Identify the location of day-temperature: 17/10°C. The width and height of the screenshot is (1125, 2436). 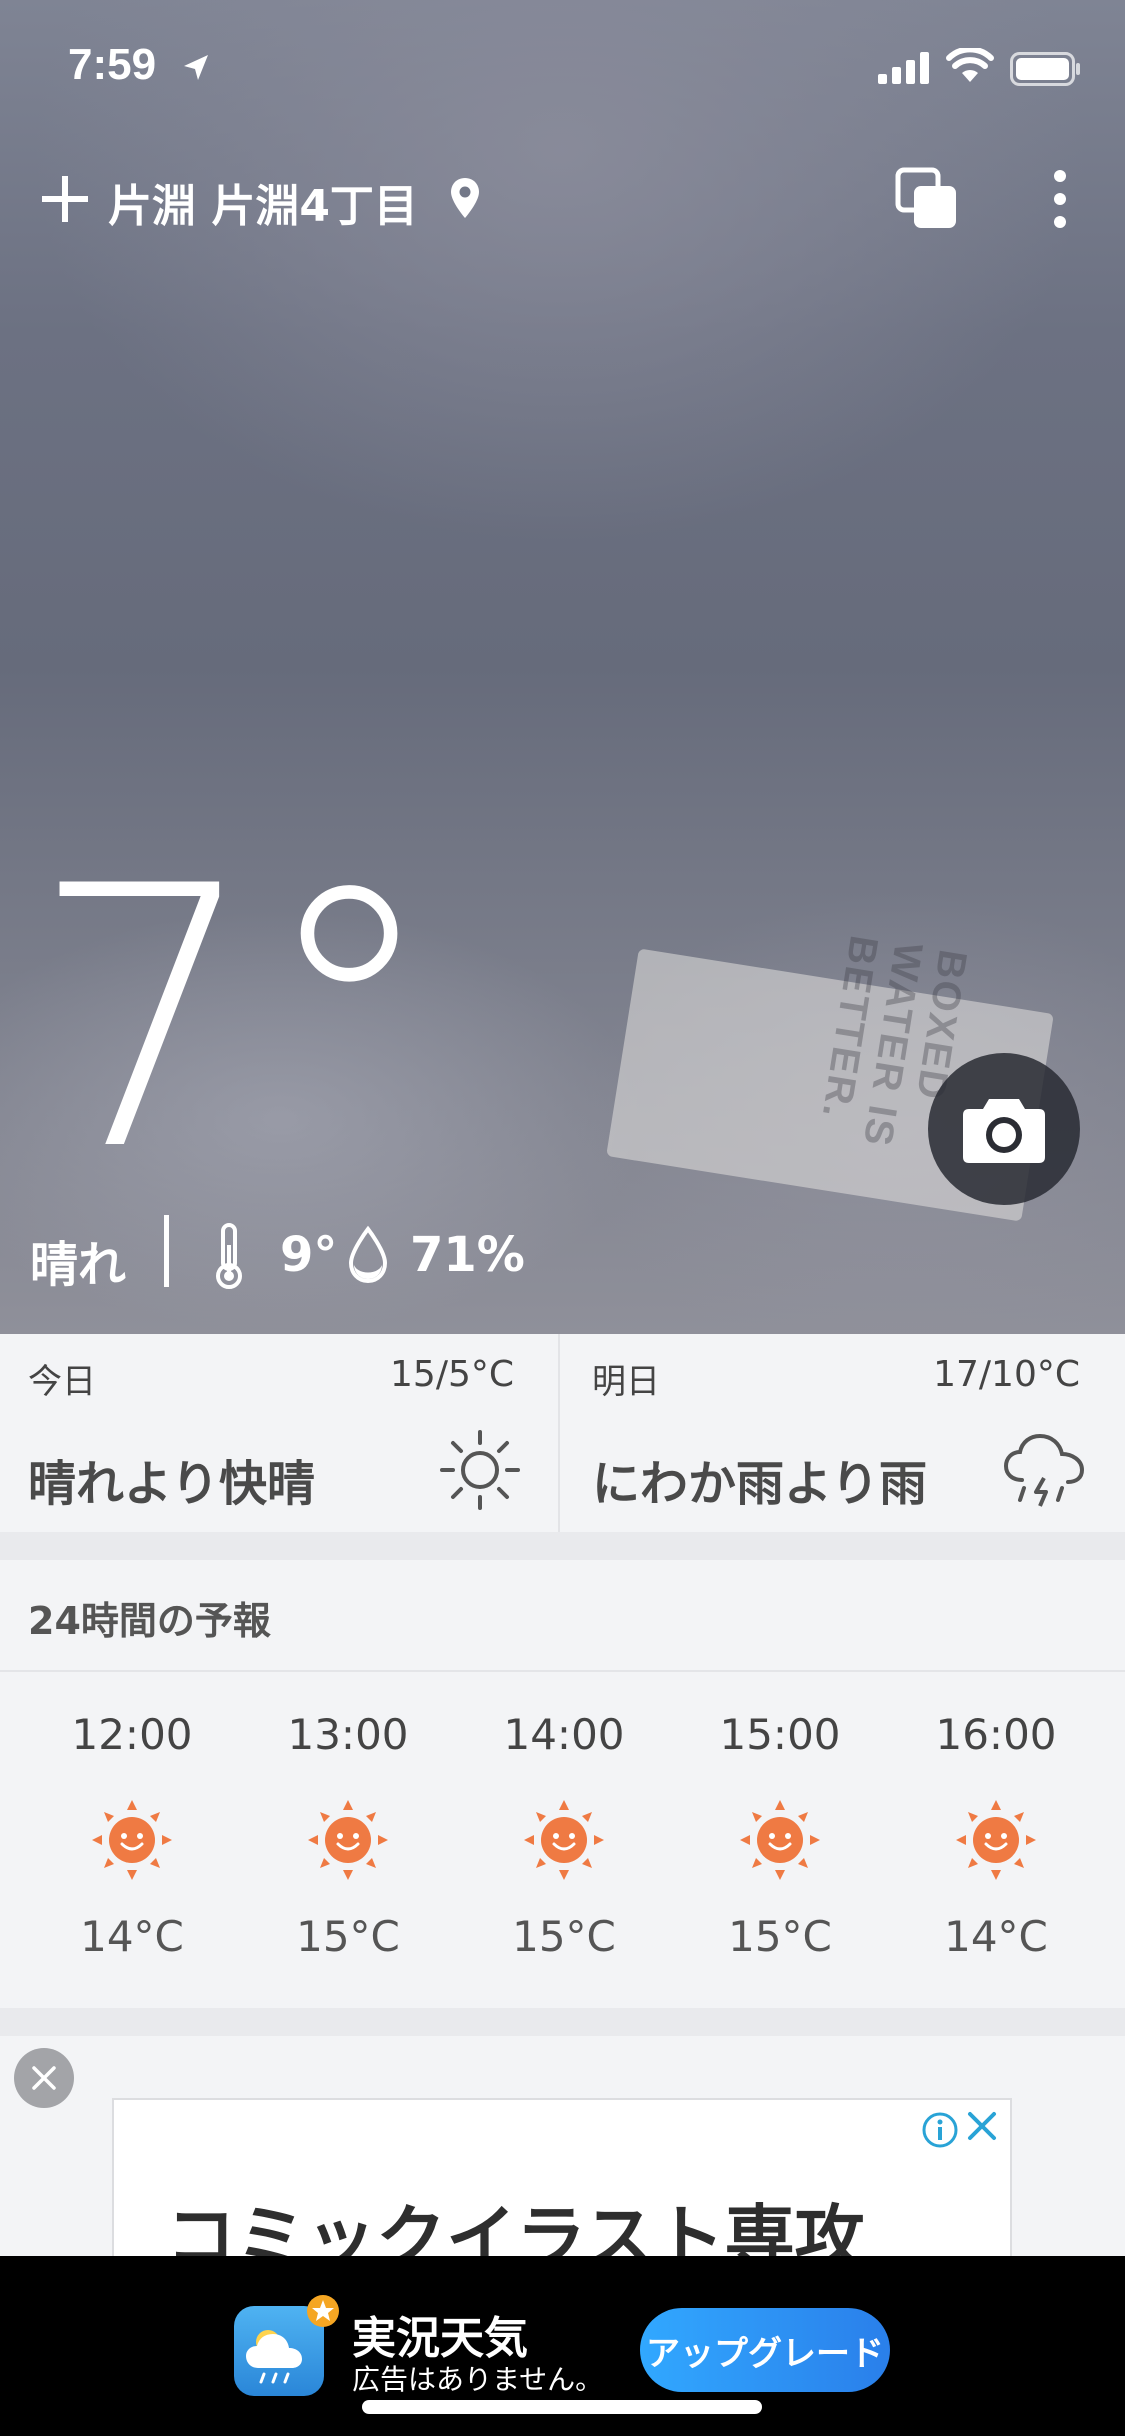
(1006, 1374).